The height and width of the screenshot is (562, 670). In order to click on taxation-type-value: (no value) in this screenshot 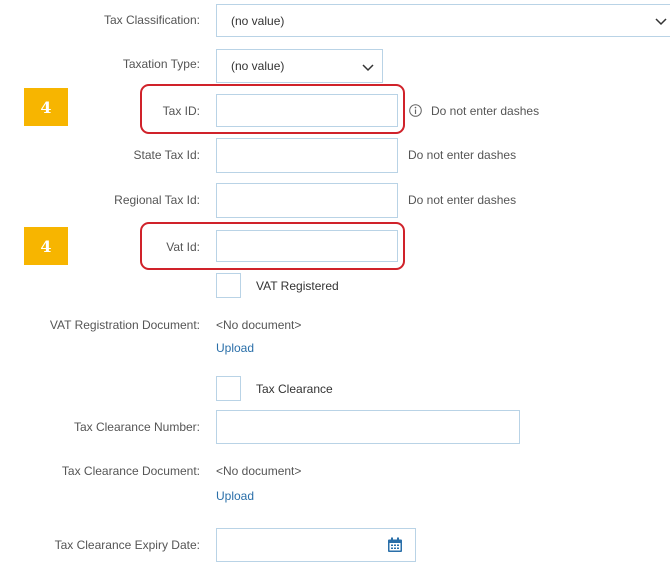, I will do `click(258, 66)`.